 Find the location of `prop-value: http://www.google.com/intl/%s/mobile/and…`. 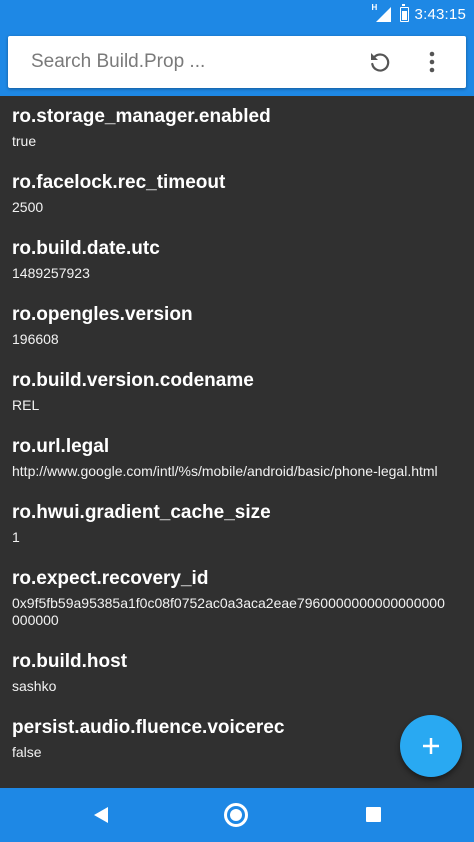

prop-value: http://www.google.com/intl/%s/mobile/and… is located at coordinates (225, 471).